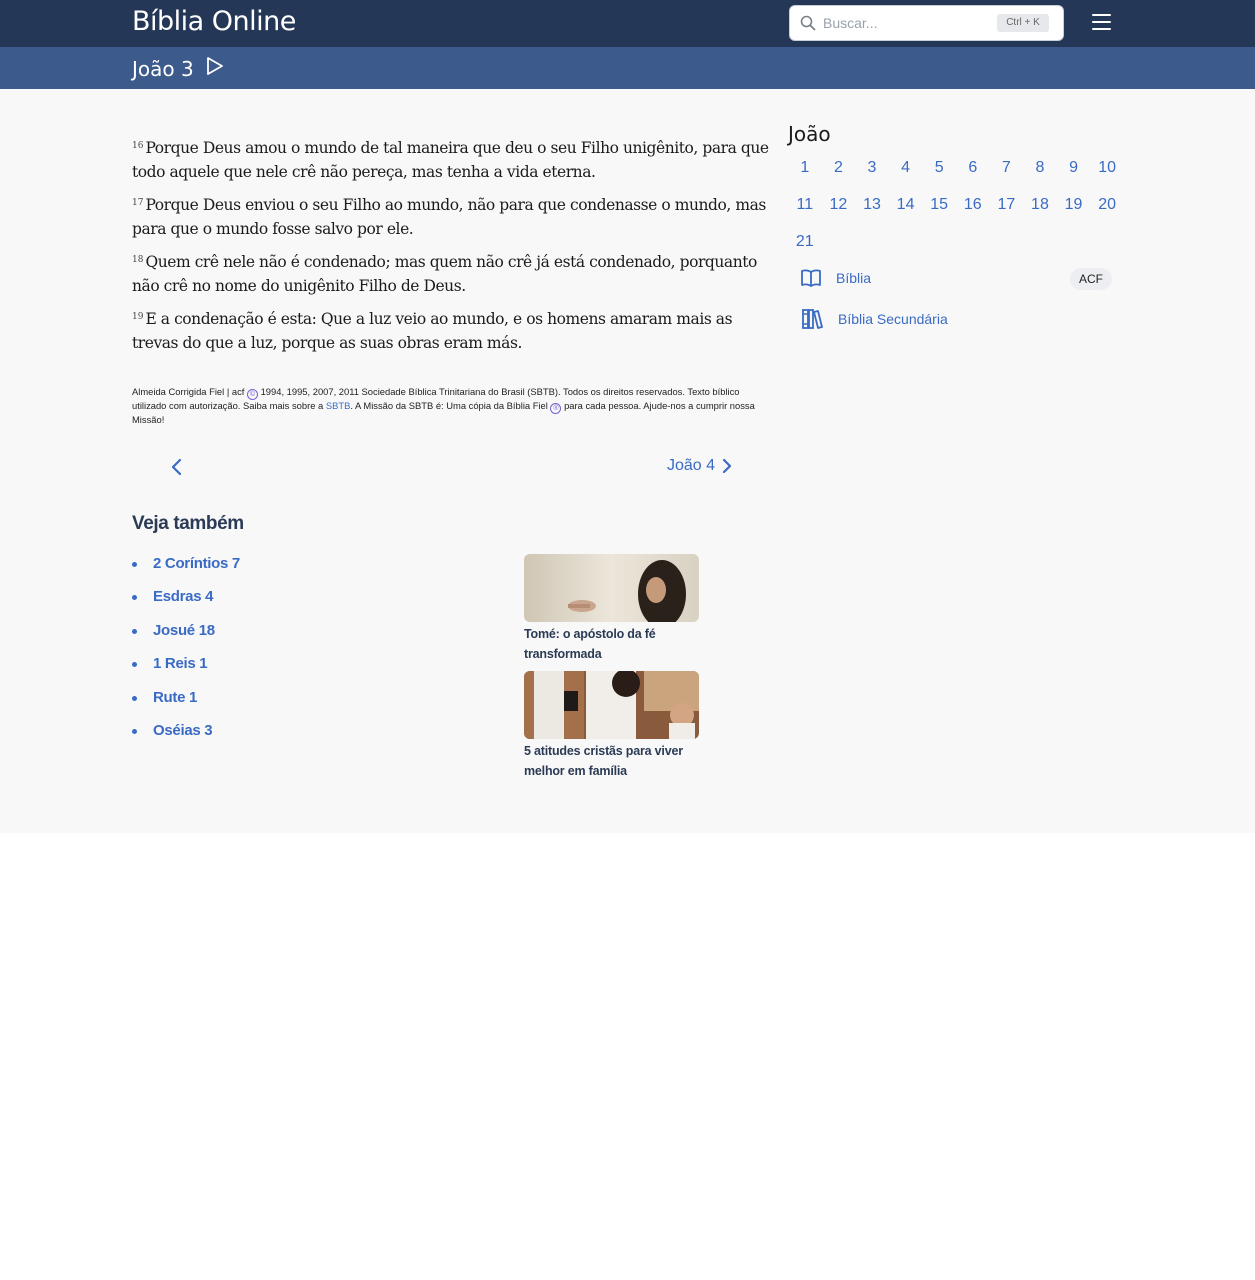 This screenshot has height=1280, width=1255. I want to click on secondary-bible-label: Bíblia Secundária, so click(893, 319).